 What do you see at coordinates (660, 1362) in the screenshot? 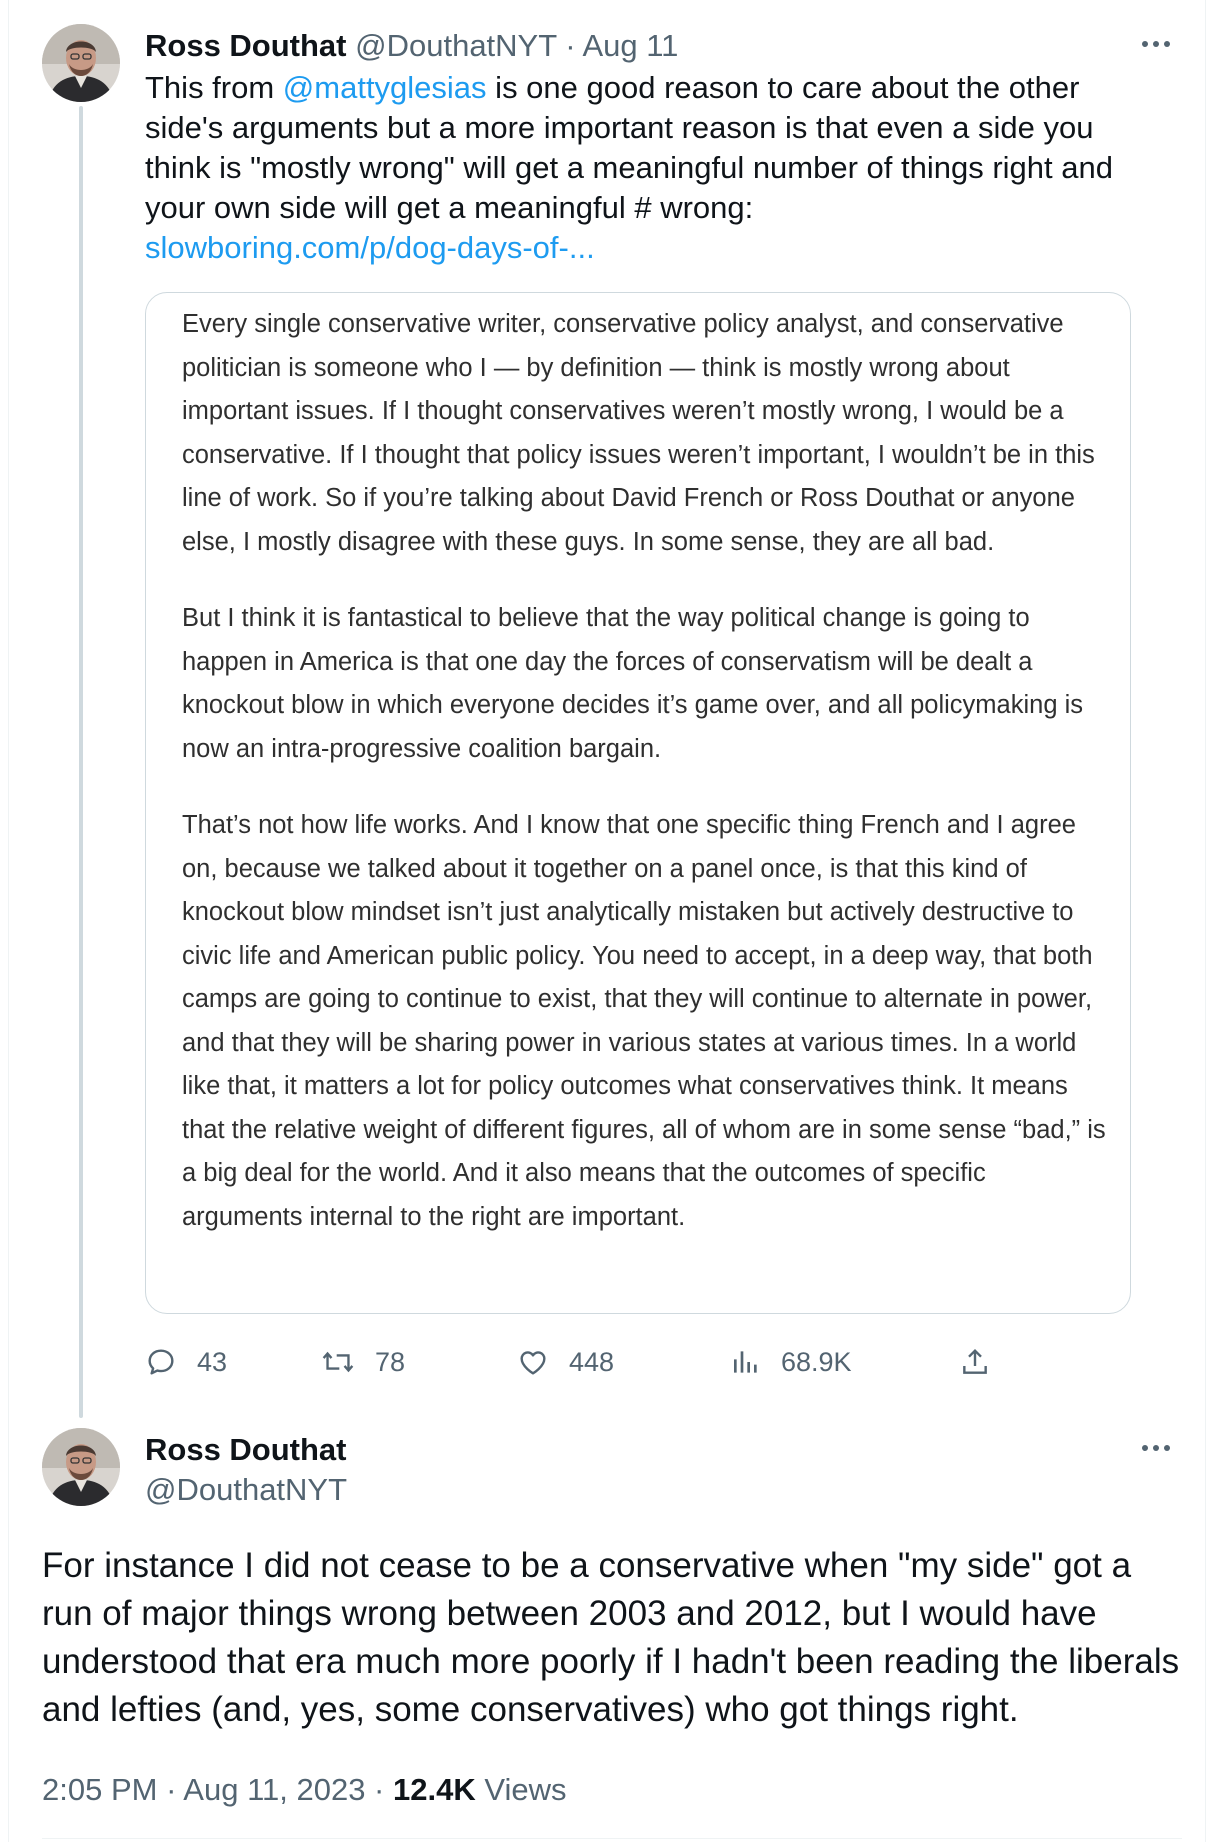
I see `action-bar: 43 78 448 68.9K` at bounding box center [660, 1362].